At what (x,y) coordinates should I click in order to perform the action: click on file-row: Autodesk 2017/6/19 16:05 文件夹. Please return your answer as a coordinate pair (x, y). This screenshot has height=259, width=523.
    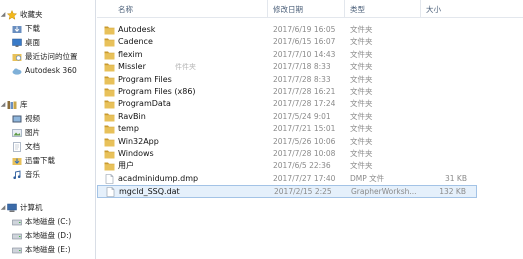
    Looking at the image, I should click on (287, 30).